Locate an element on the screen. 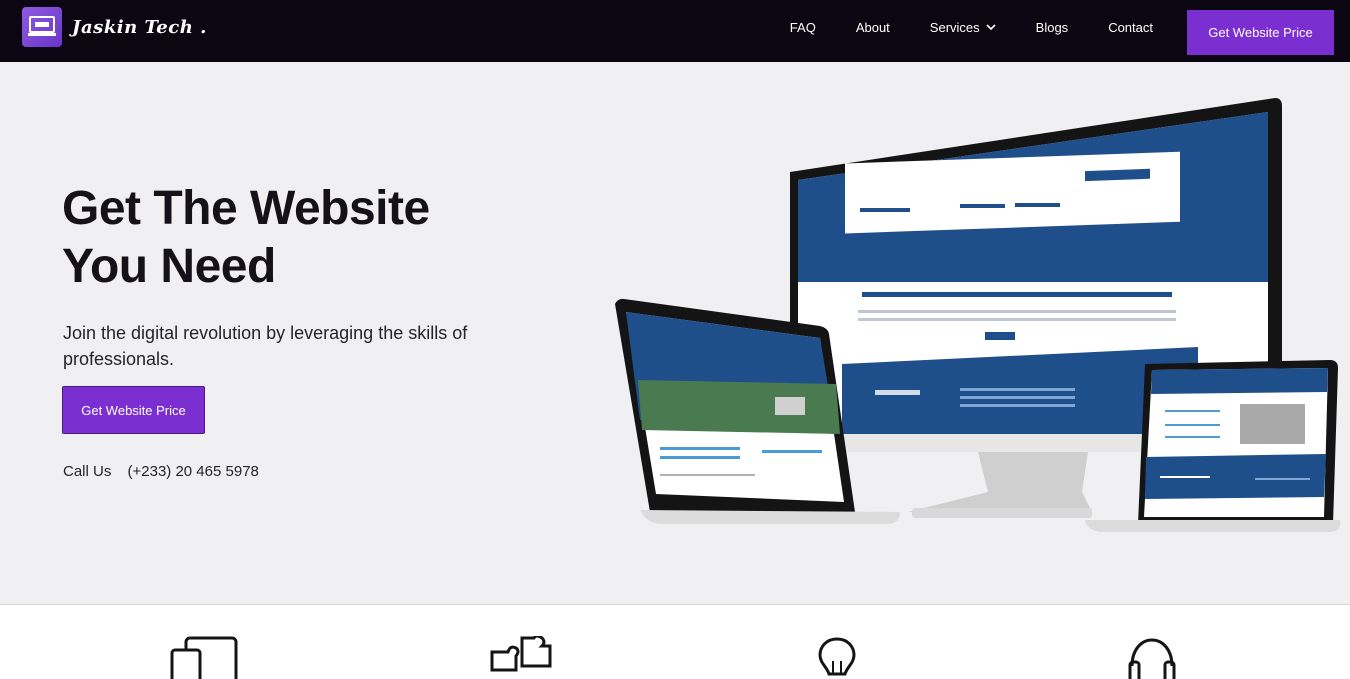 This screenshot has width=1350, height=679. headset-icon is located at coordinates (1152, 658).